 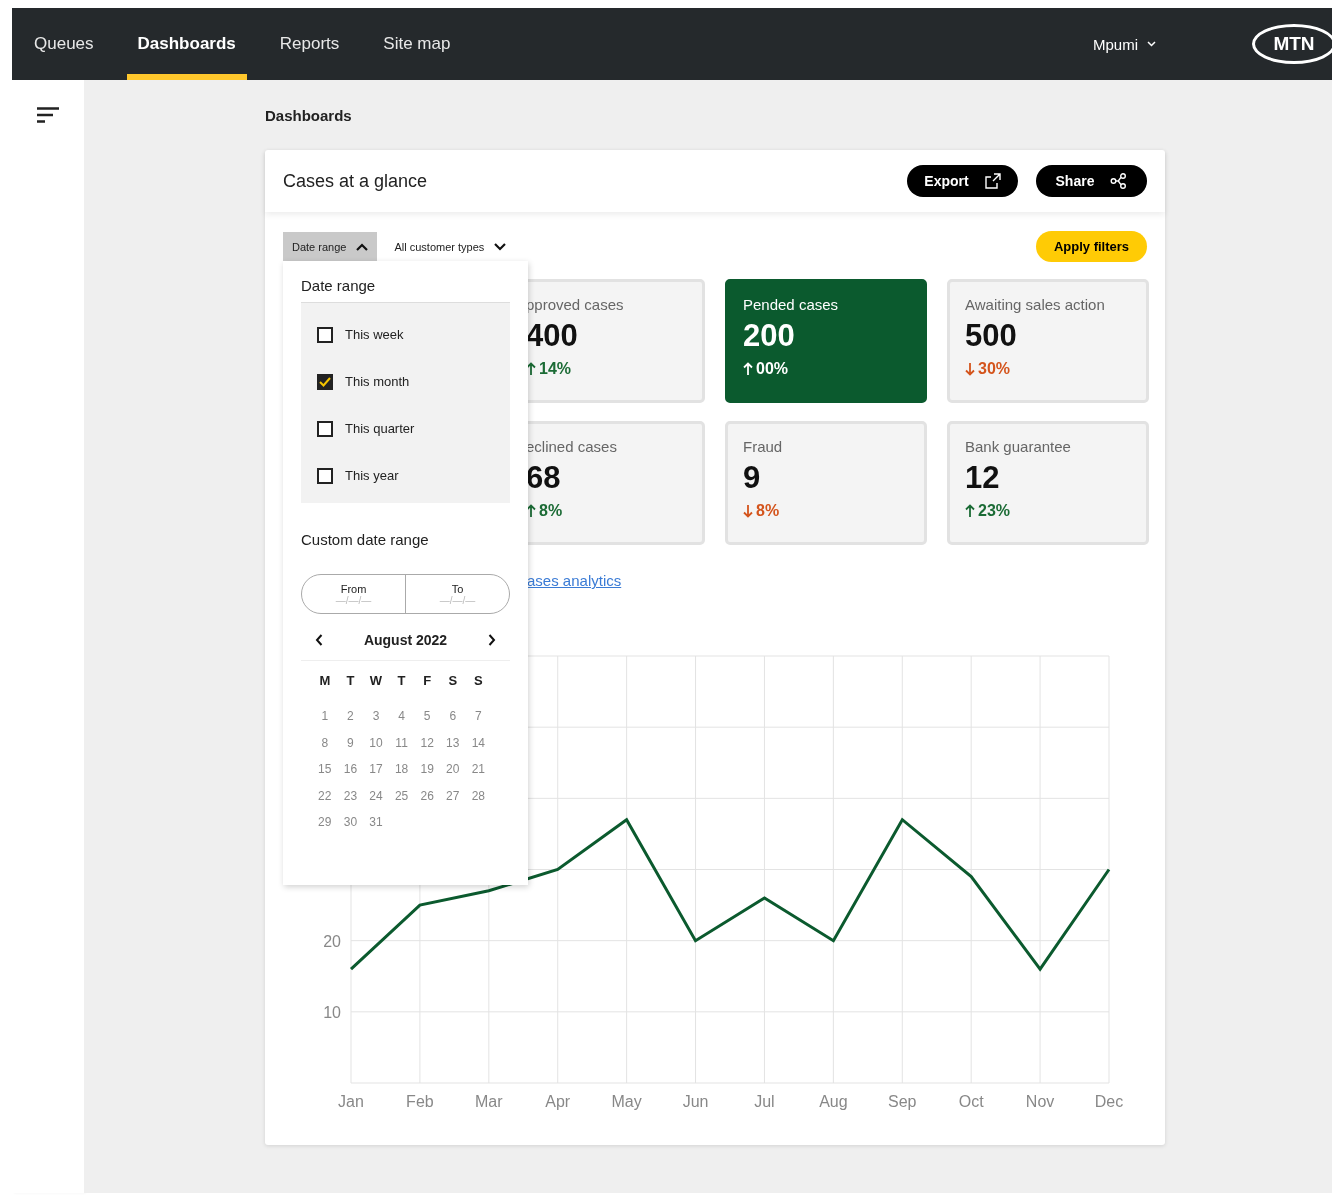 I want to click on calendar-day: 19, so click(x=427, y=769).